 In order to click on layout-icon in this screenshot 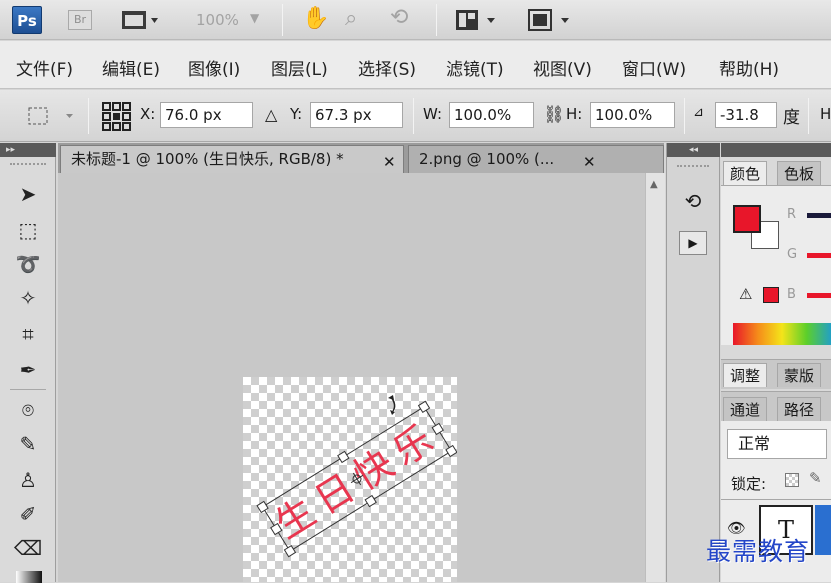, I will do `click(475, 20)`.